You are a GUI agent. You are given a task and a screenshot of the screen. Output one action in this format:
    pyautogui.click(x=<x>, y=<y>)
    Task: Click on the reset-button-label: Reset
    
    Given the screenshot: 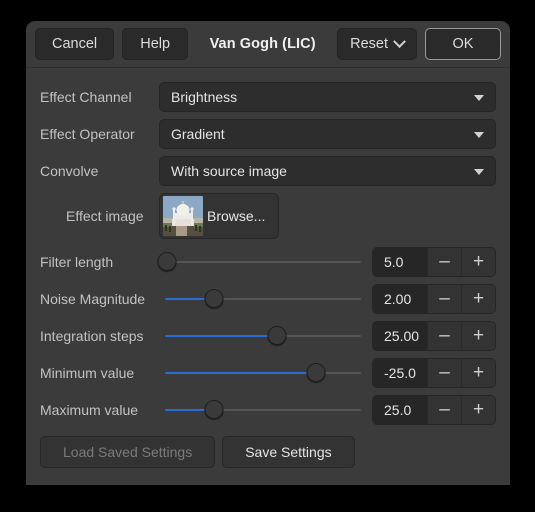 What is the action you would take?
    pyautogui.click(x=369, y=44)
    